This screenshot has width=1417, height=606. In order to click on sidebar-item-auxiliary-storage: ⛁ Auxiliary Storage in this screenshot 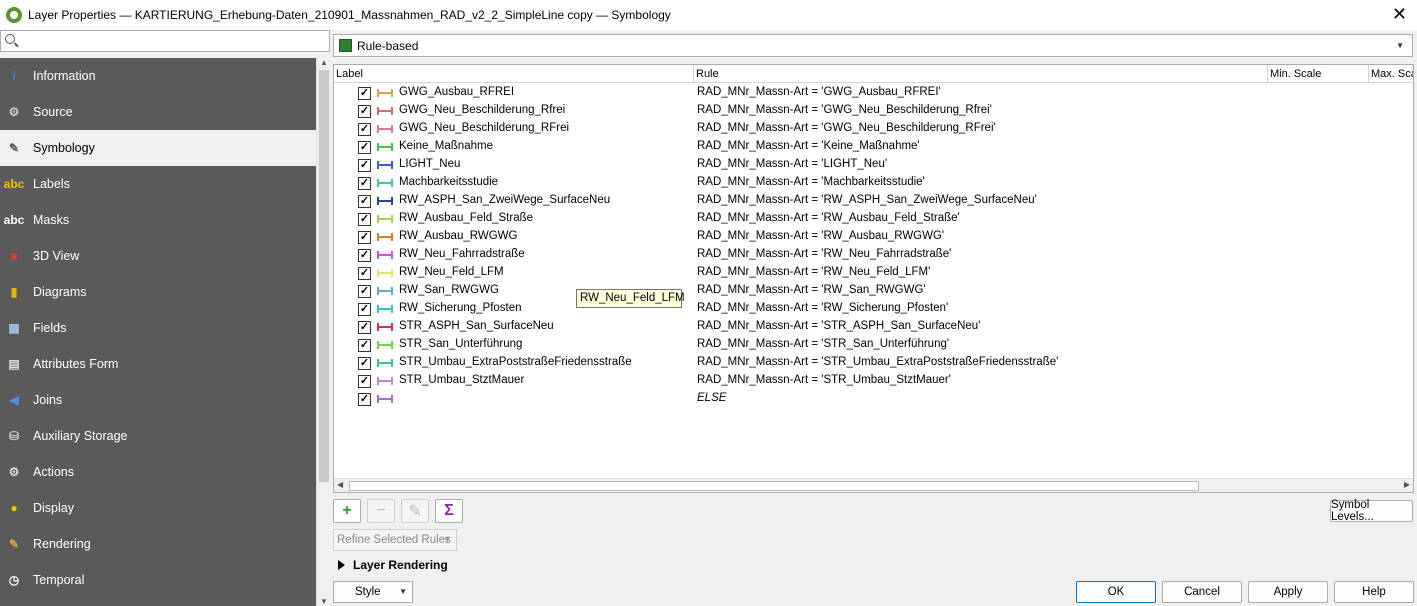, I will do `click(158, 436)`.